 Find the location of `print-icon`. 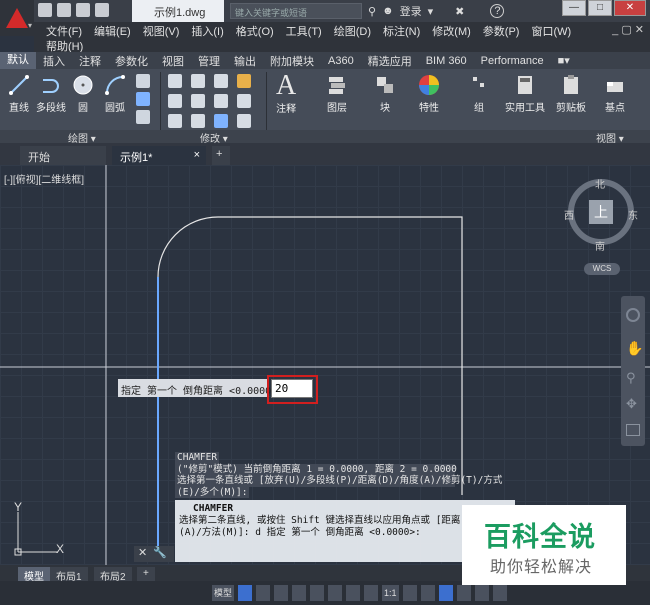

print-icon is located at coordinates (102, 10).